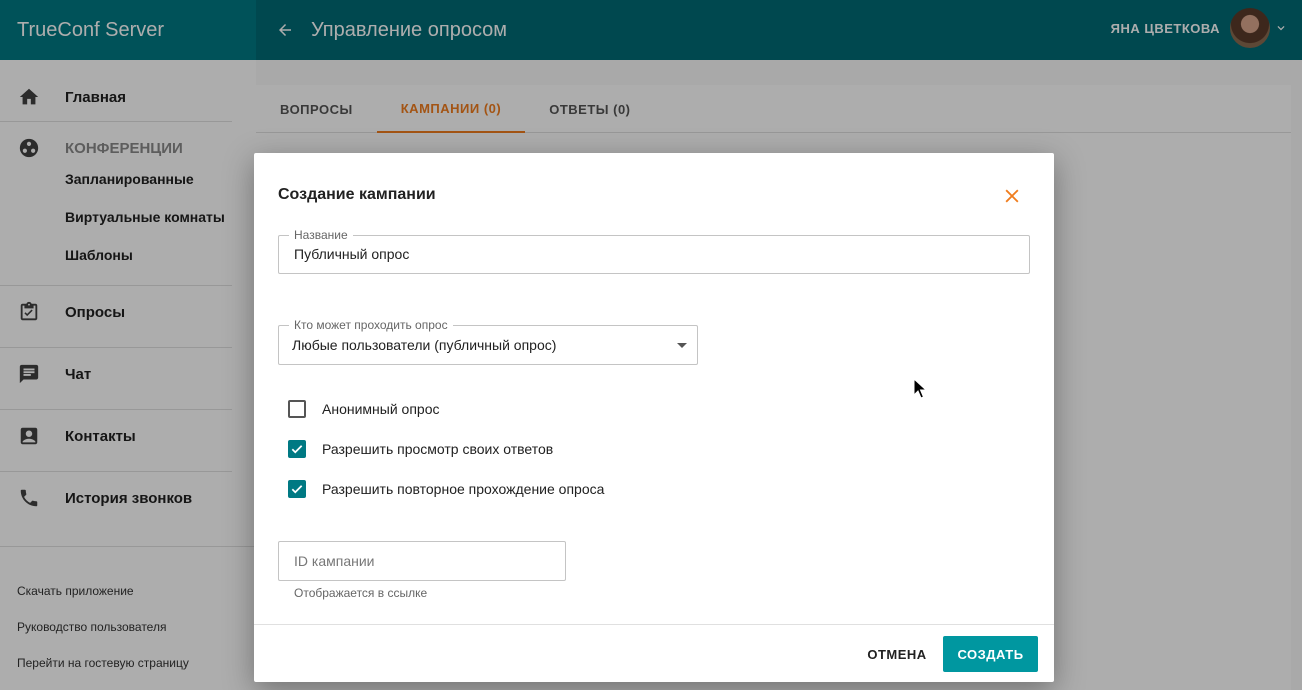  I want to click on retake-checkbox, so click(297, 489).